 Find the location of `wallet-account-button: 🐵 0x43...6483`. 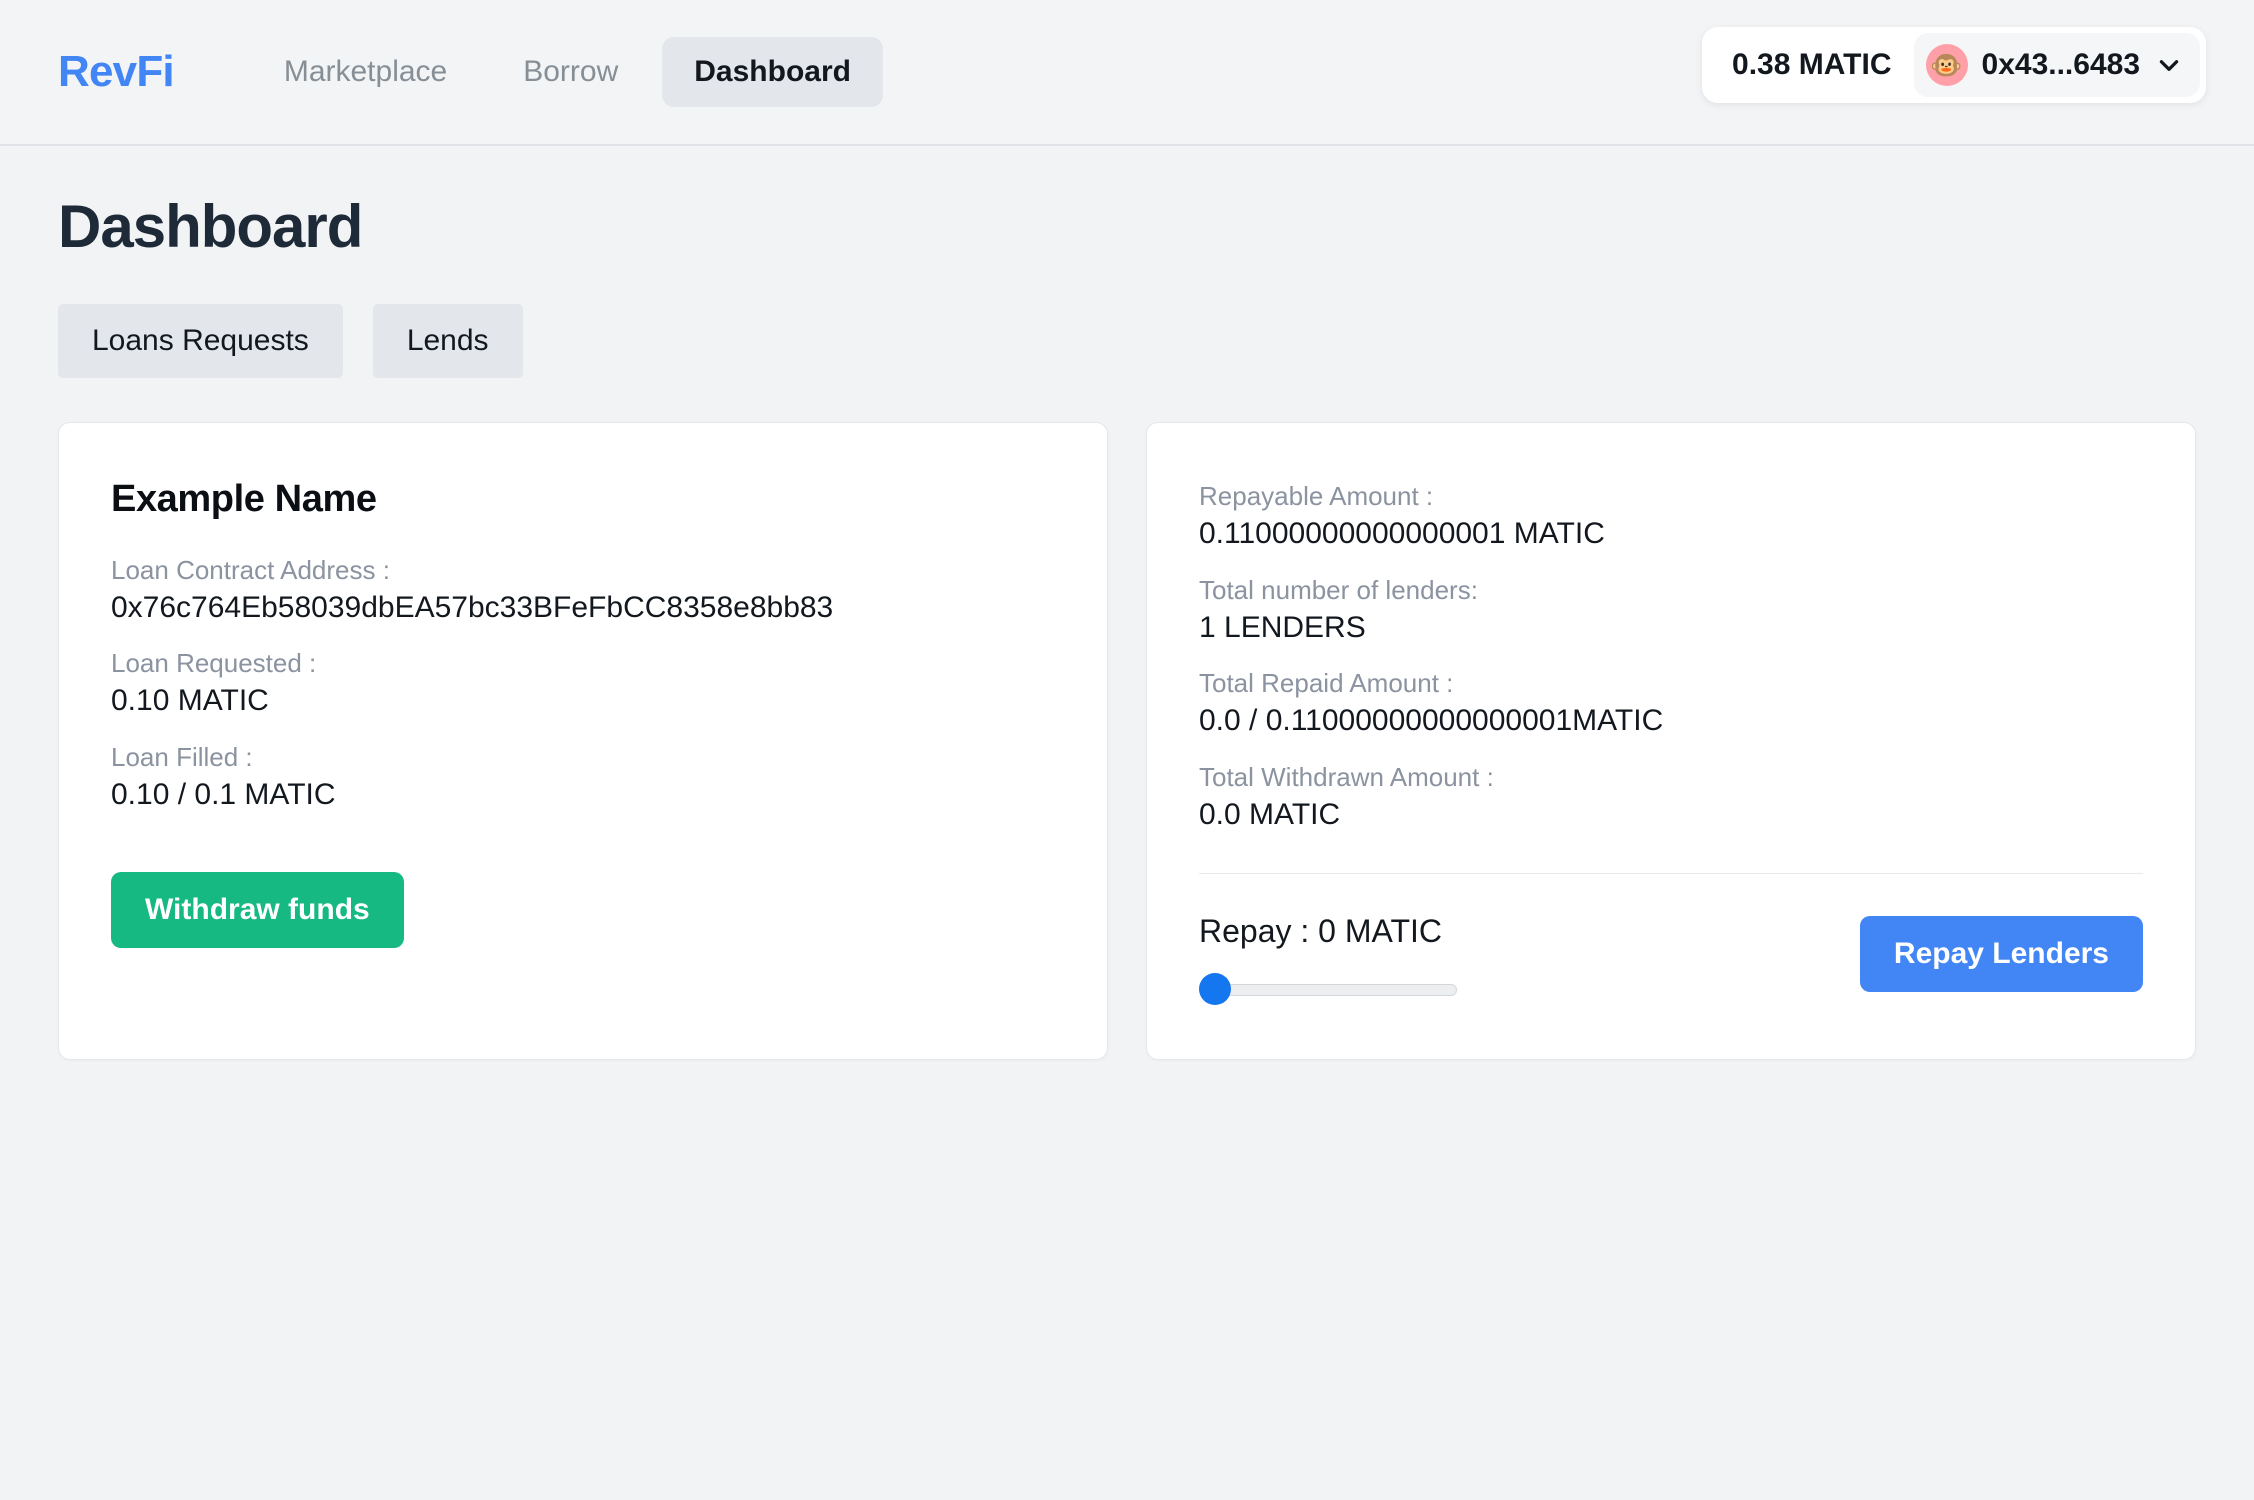

wallet-account-button: 🐵 0x43...6483 is located at coordinates (2056, 65).